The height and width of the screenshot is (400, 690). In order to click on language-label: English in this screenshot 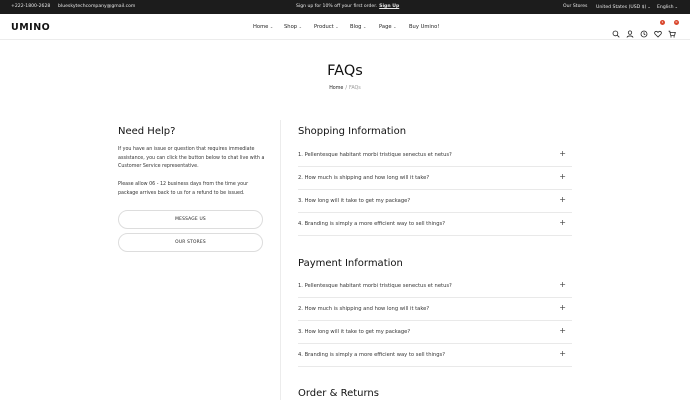, I will do `click(665, 7)`.